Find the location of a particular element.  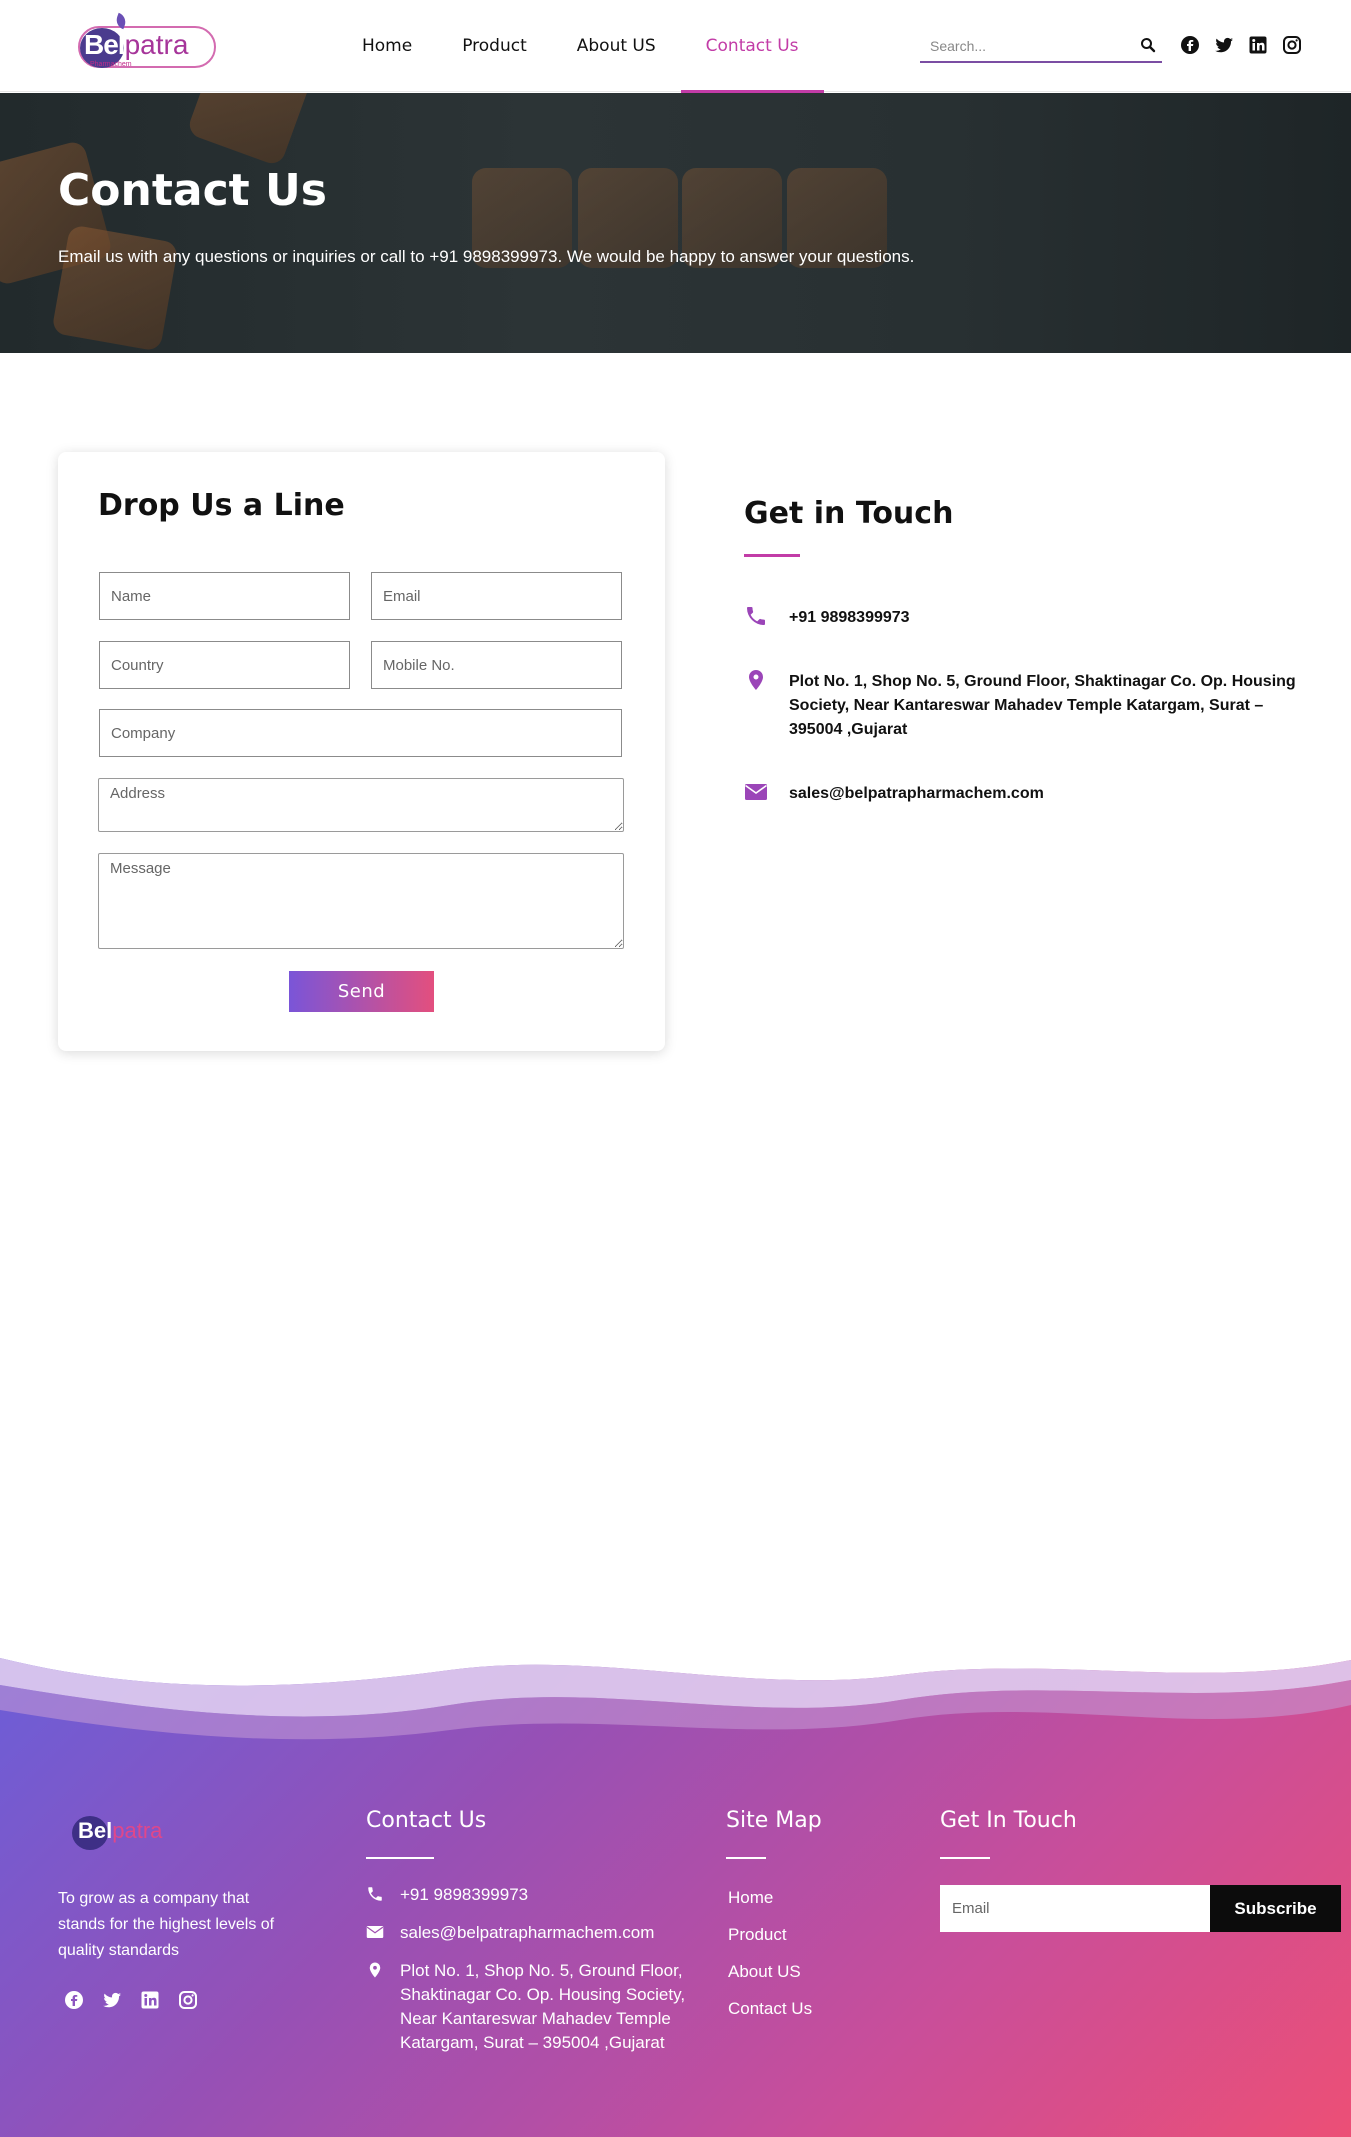

header-socials is located at coordinates (1241, 45).